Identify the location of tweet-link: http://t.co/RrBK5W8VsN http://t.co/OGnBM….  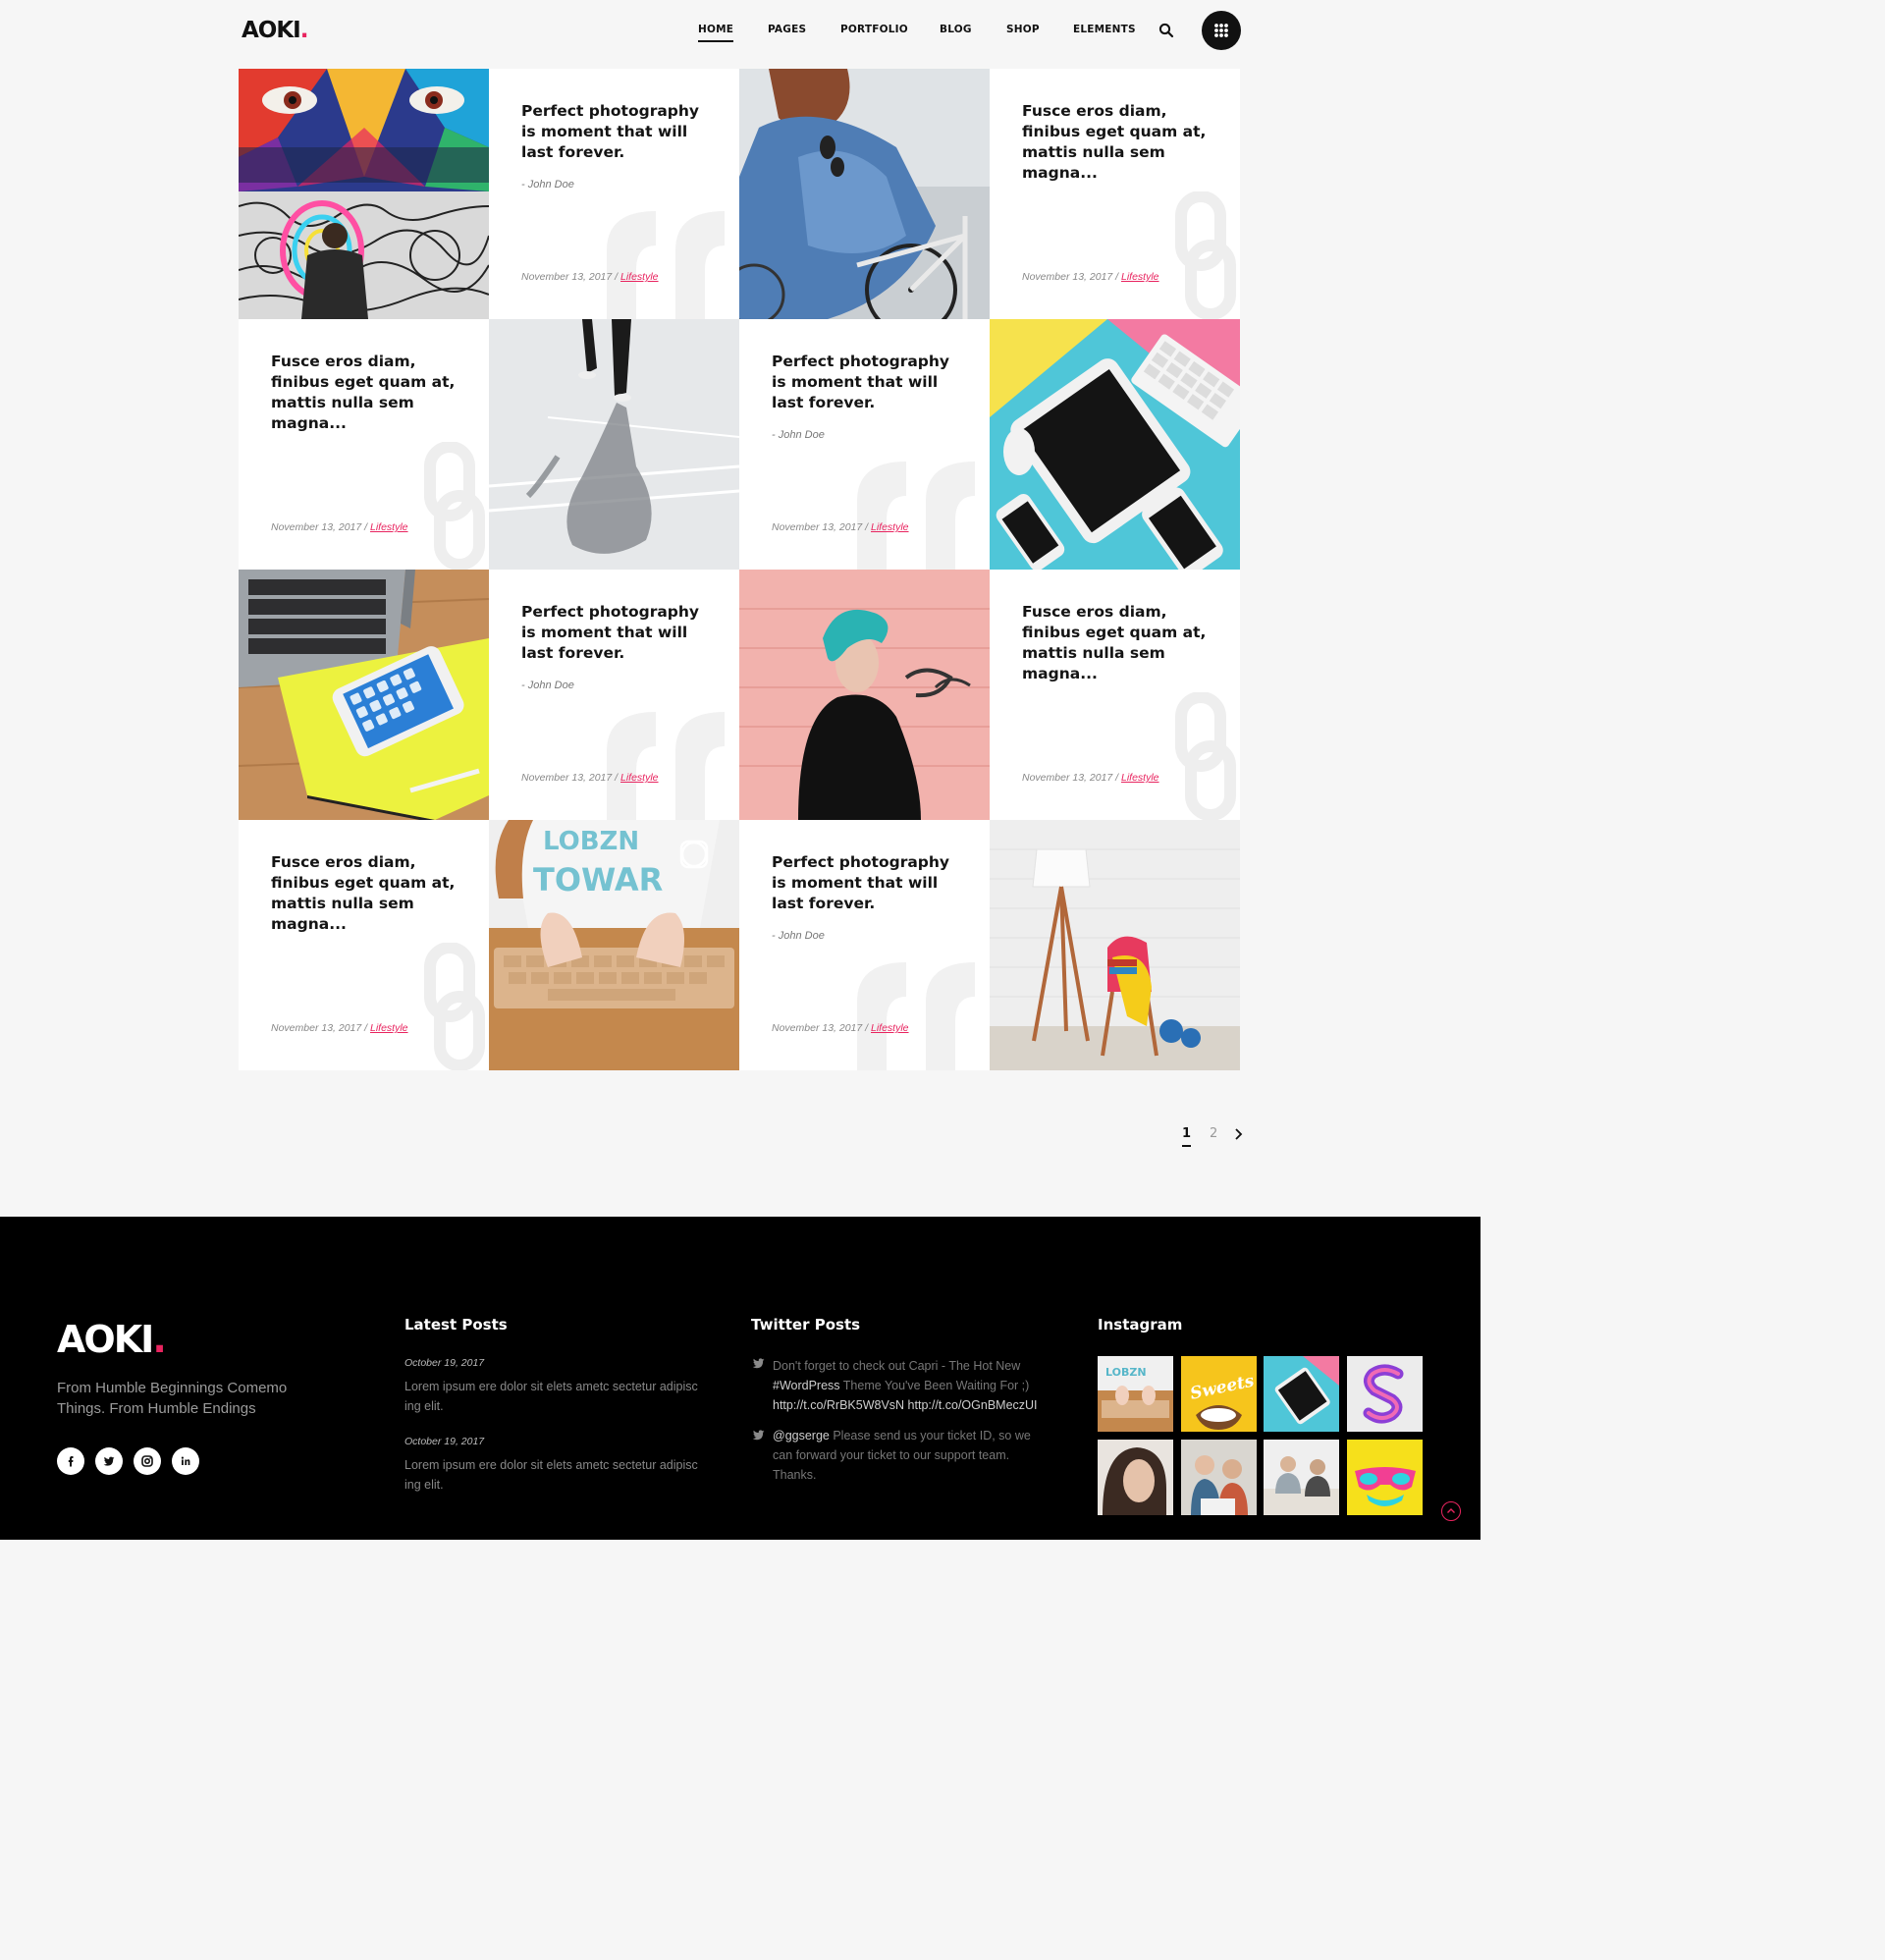
(905, 1405).